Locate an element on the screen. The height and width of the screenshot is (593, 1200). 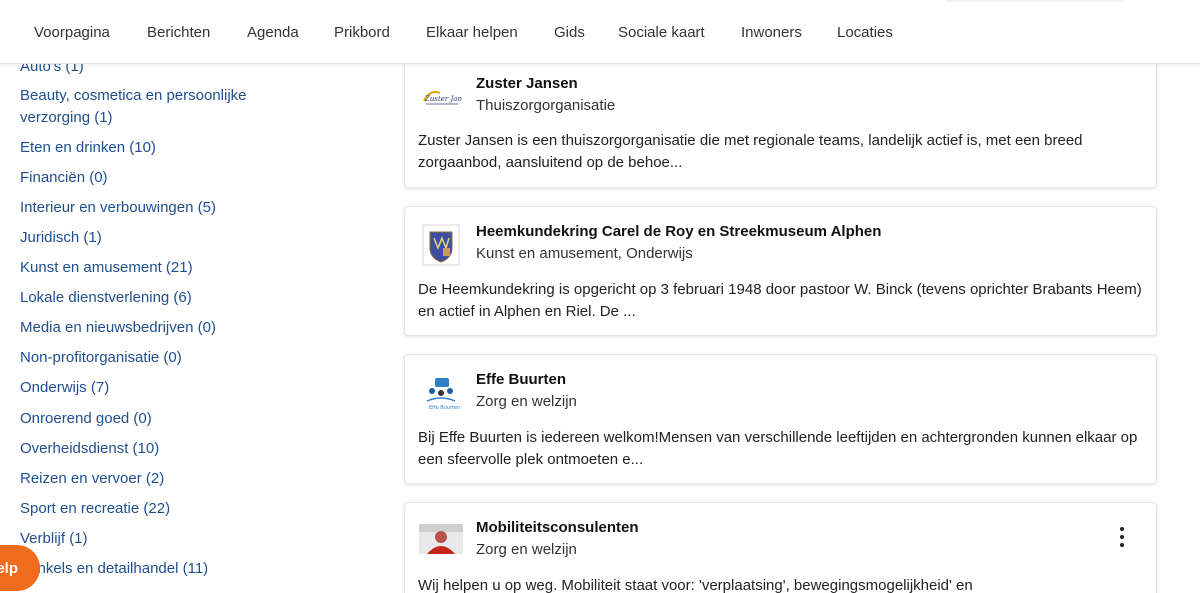
category-overheidsdienst: Overheidsdienst (10) is located at coordinates (89, 449).